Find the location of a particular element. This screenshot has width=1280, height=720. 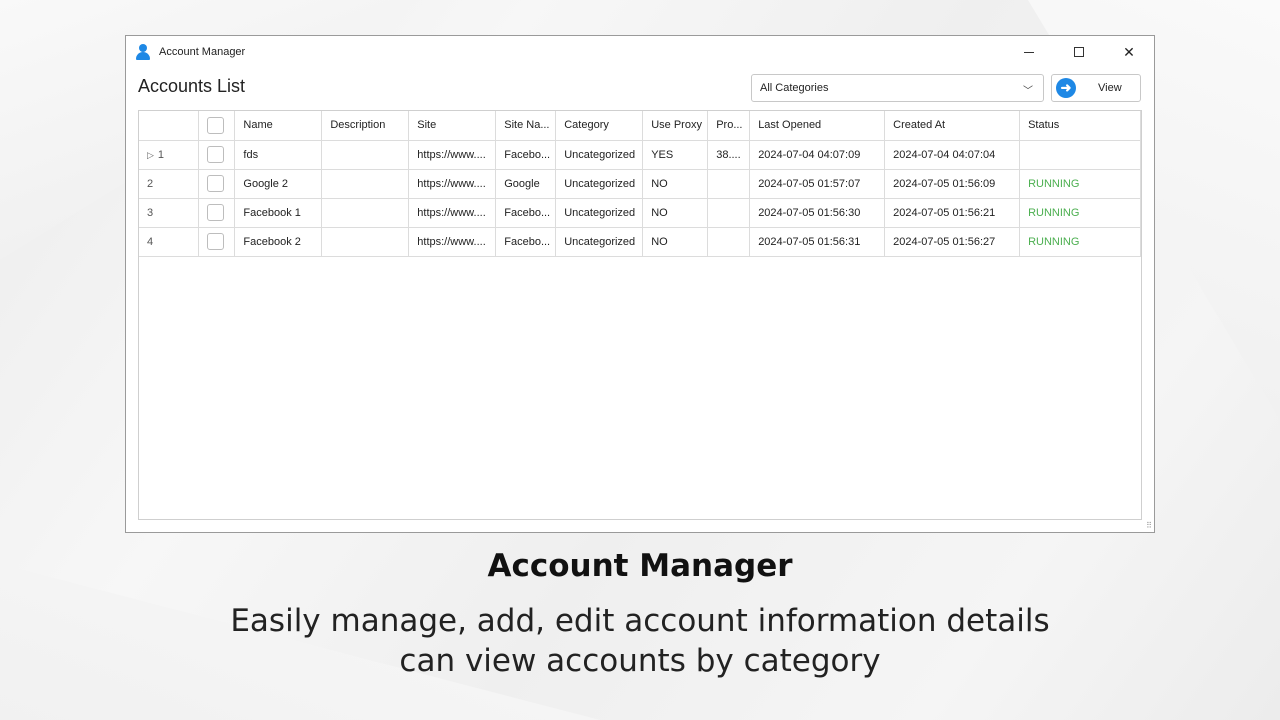

cell-last-opened: 2024-07-05 01:57:07 is located at coordinates (817, 184).